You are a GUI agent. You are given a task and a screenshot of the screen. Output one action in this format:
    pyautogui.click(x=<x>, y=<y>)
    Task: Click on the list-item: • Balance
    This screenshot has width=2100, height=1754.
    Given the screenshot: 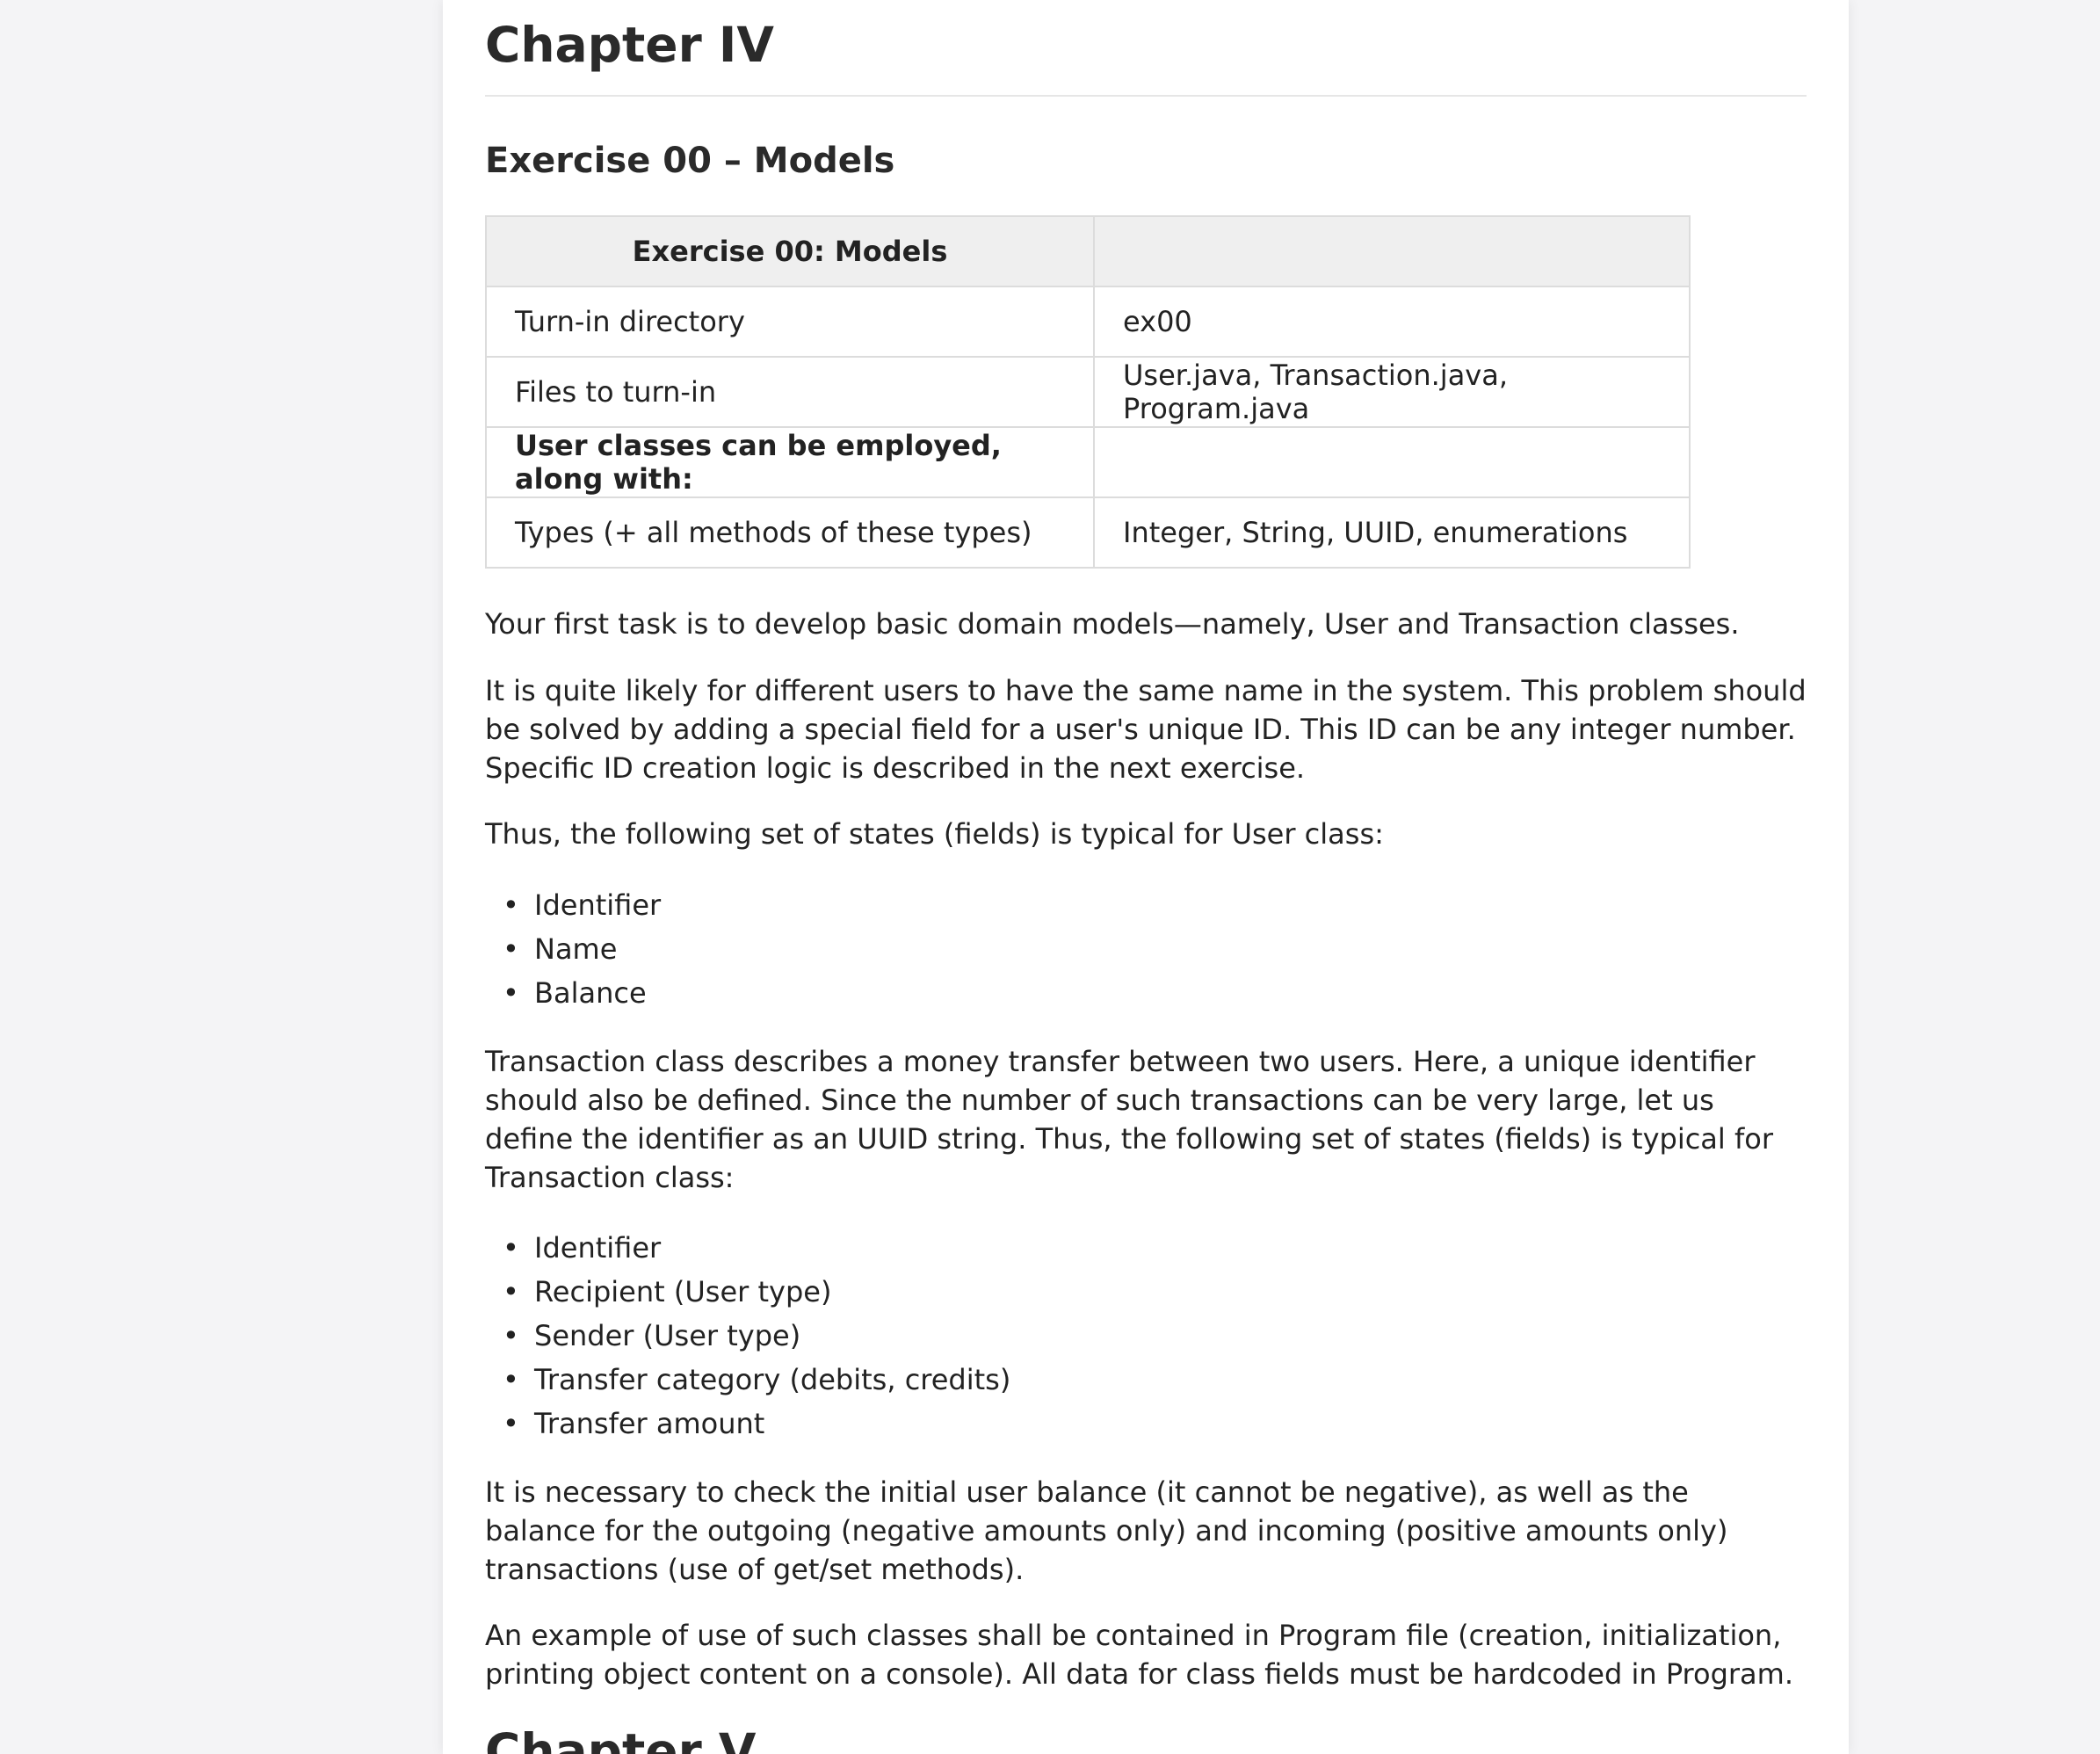 What is the action you would take?
    pyautogui.click(x=573, y=993)
    